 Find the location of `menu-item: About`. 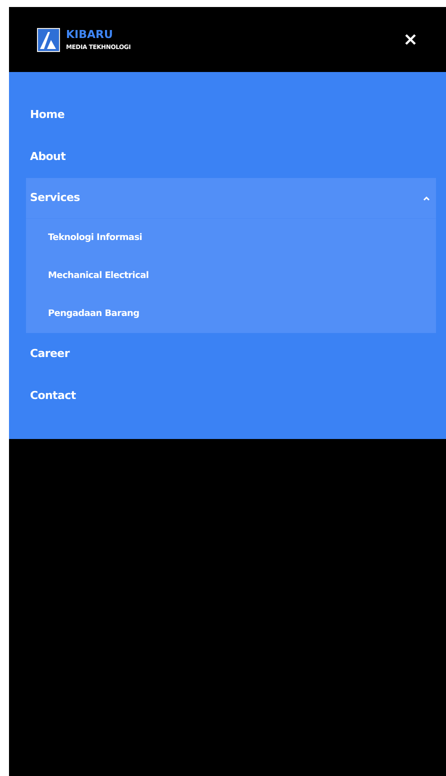

menu-item: About is located at coordinates (231, 157).